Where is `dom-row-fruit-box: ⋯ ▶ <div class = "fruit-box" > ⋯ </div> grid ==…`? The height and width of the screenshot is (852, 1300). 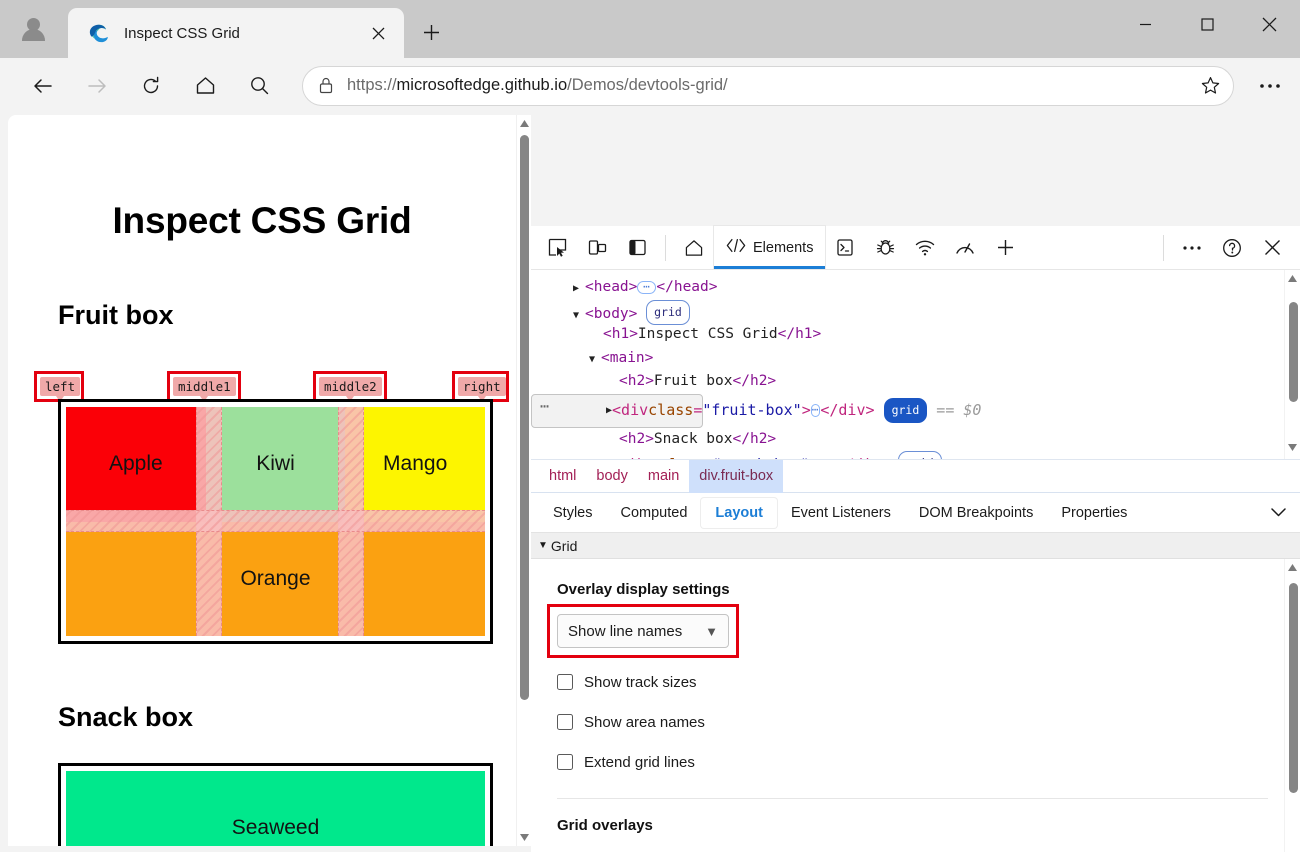
dom-row-fruit-box: ⋯ ▶ <div class = "fruit-box" > ⋯ </div> grid ==… is located at coordinates (756, 410).